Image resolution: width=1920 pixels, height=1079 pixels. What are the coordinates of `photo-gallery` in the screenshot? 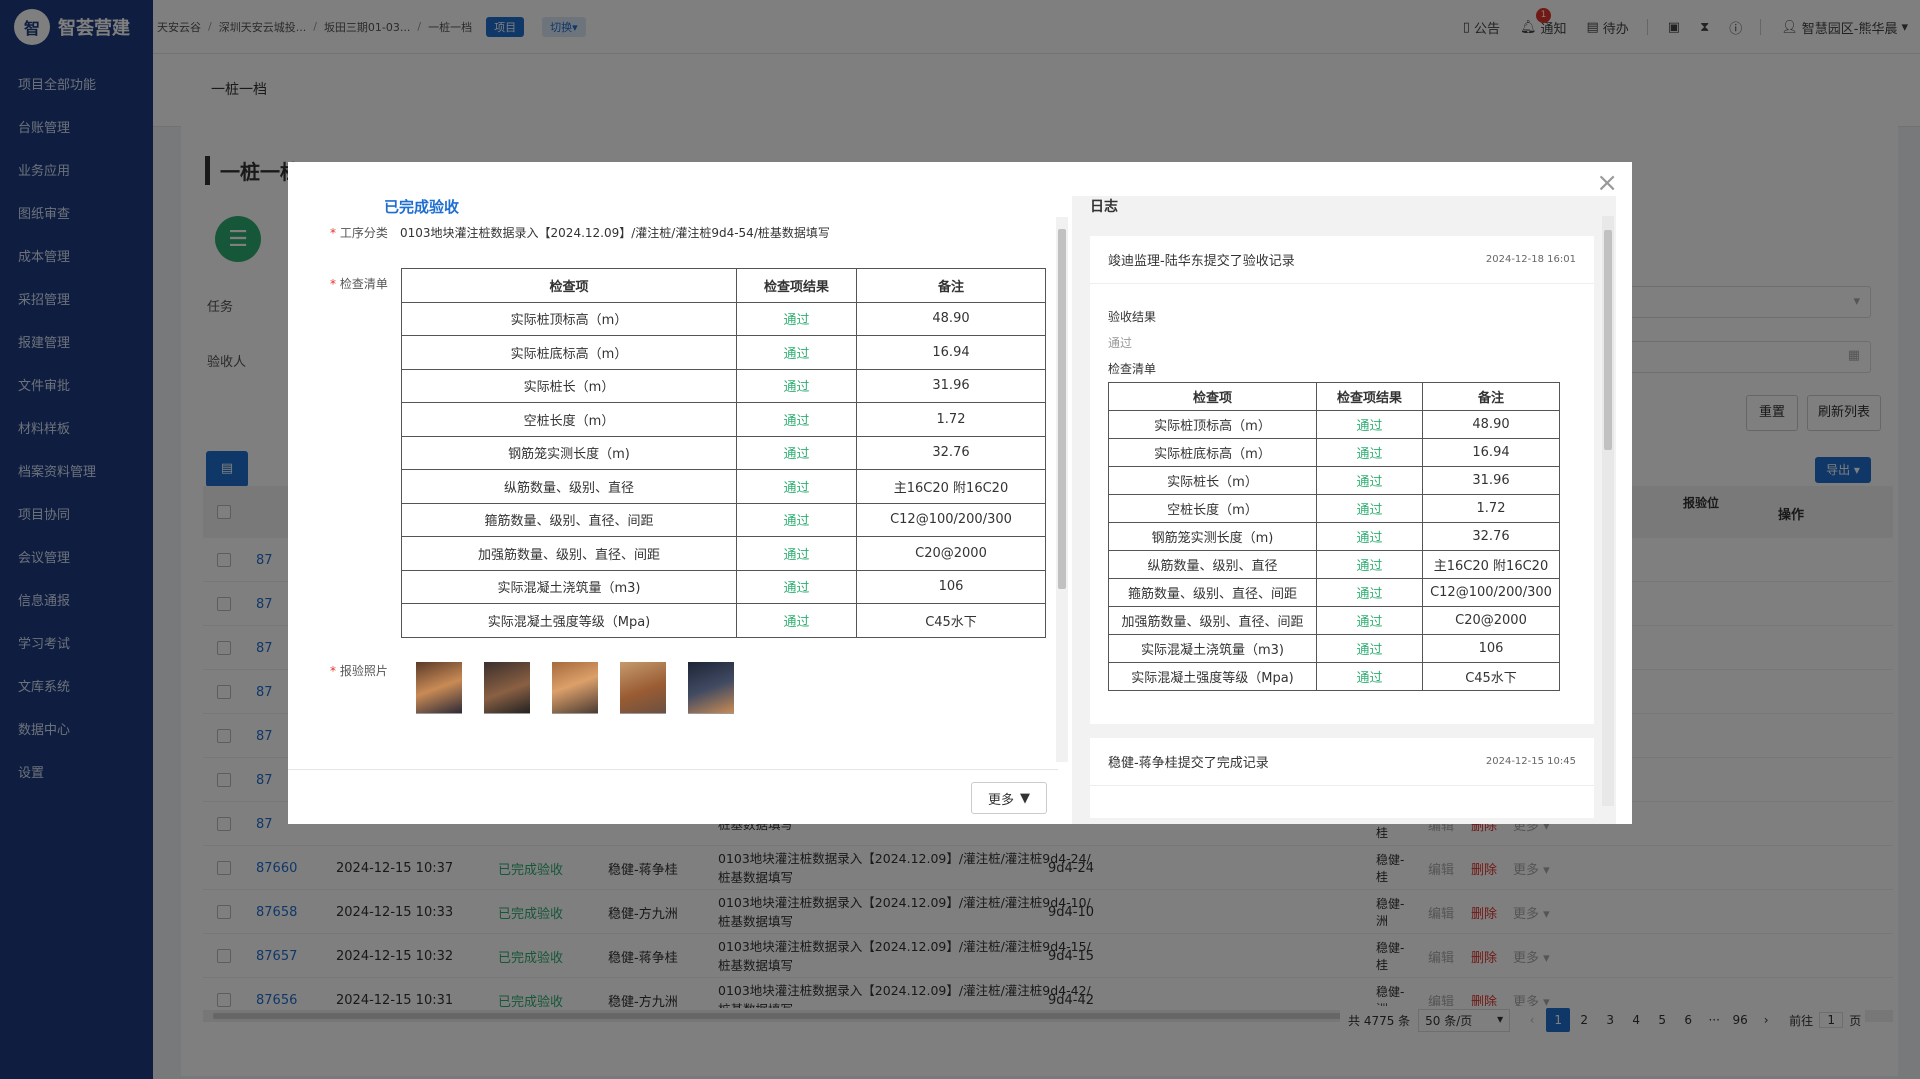 It's located at (575, 688).